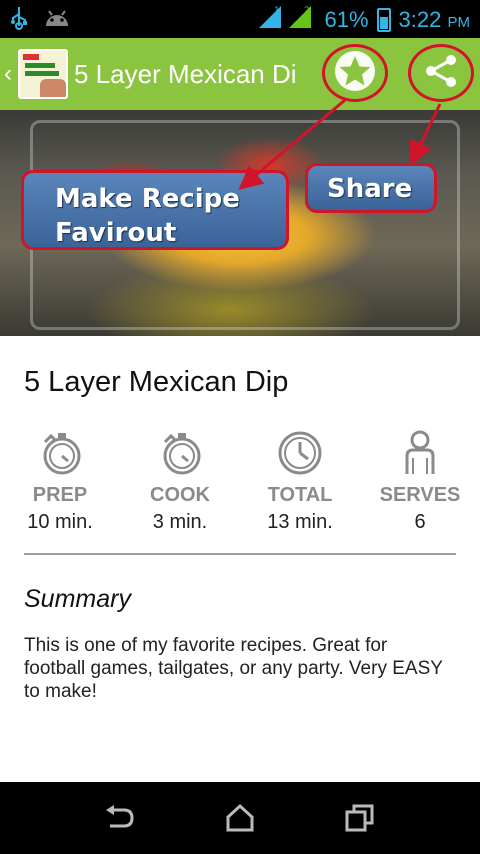 The height and width of the screenshot is (854, 480). I want to click on page-title: 5 Layer Mexican Dip, so click(185, 74).